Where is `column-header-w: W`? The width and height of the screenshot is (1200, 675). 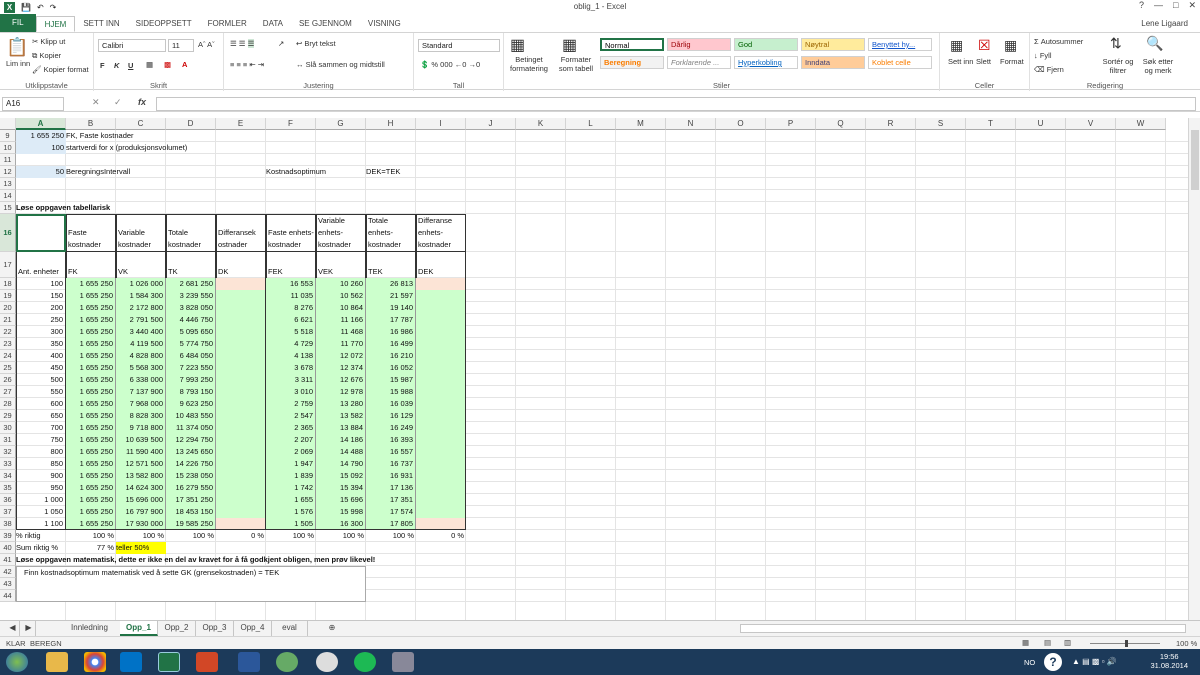
column-header-w: W is located at coordinates (1141, 124).